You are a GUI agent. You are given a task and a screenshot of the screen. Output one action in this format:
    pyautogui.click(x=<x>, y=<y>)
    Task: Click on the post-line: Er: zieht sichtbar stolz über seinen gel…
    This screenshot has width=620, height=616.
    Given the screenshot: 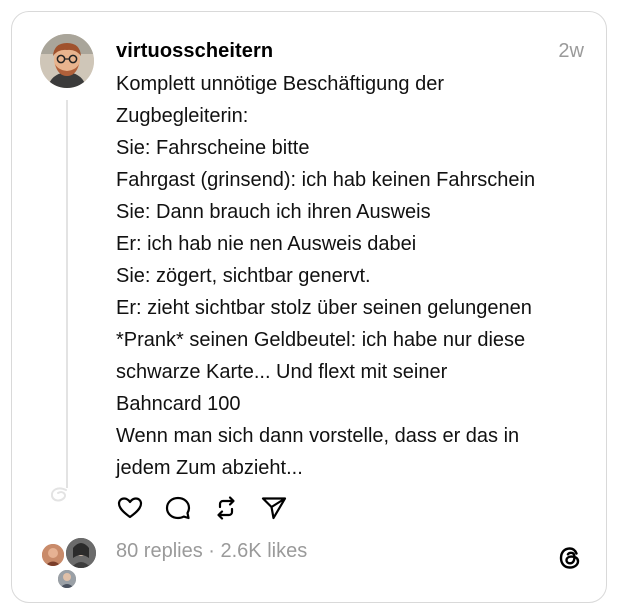 What is the action you would take?
    pyautogui.click(x=324, y=308)
    